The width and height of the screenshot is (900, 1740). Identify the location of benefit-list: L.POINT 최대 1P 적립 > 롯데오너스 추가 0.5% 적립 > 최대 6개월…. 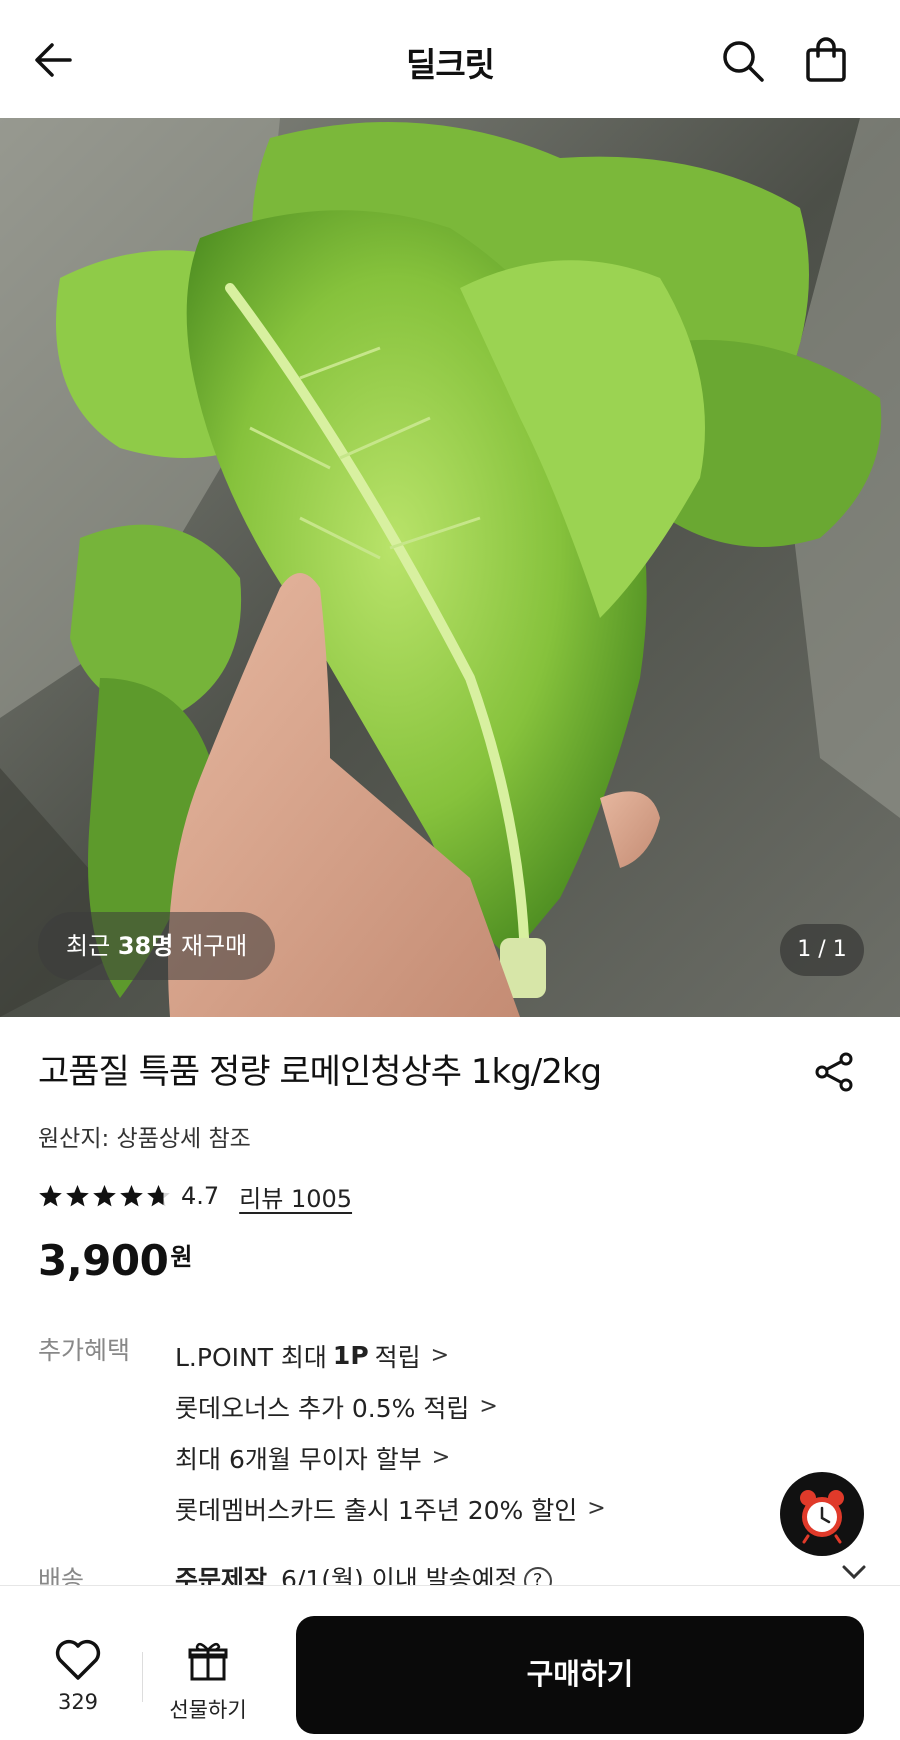
(390, 1432).